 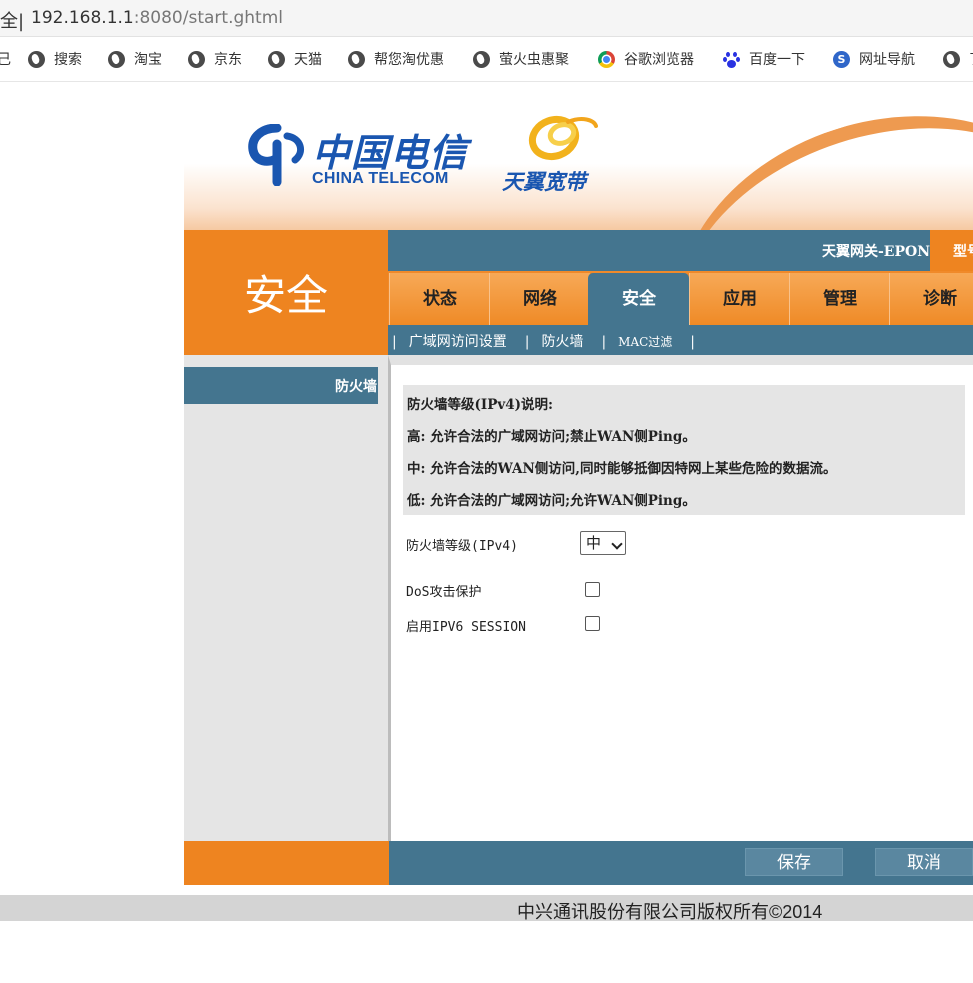 What do you see at coordinates (466, 627) in the screenshot?
I see `ipv6-session-label: 启用IPV6 SESSION` at bounding box center [466, 627].